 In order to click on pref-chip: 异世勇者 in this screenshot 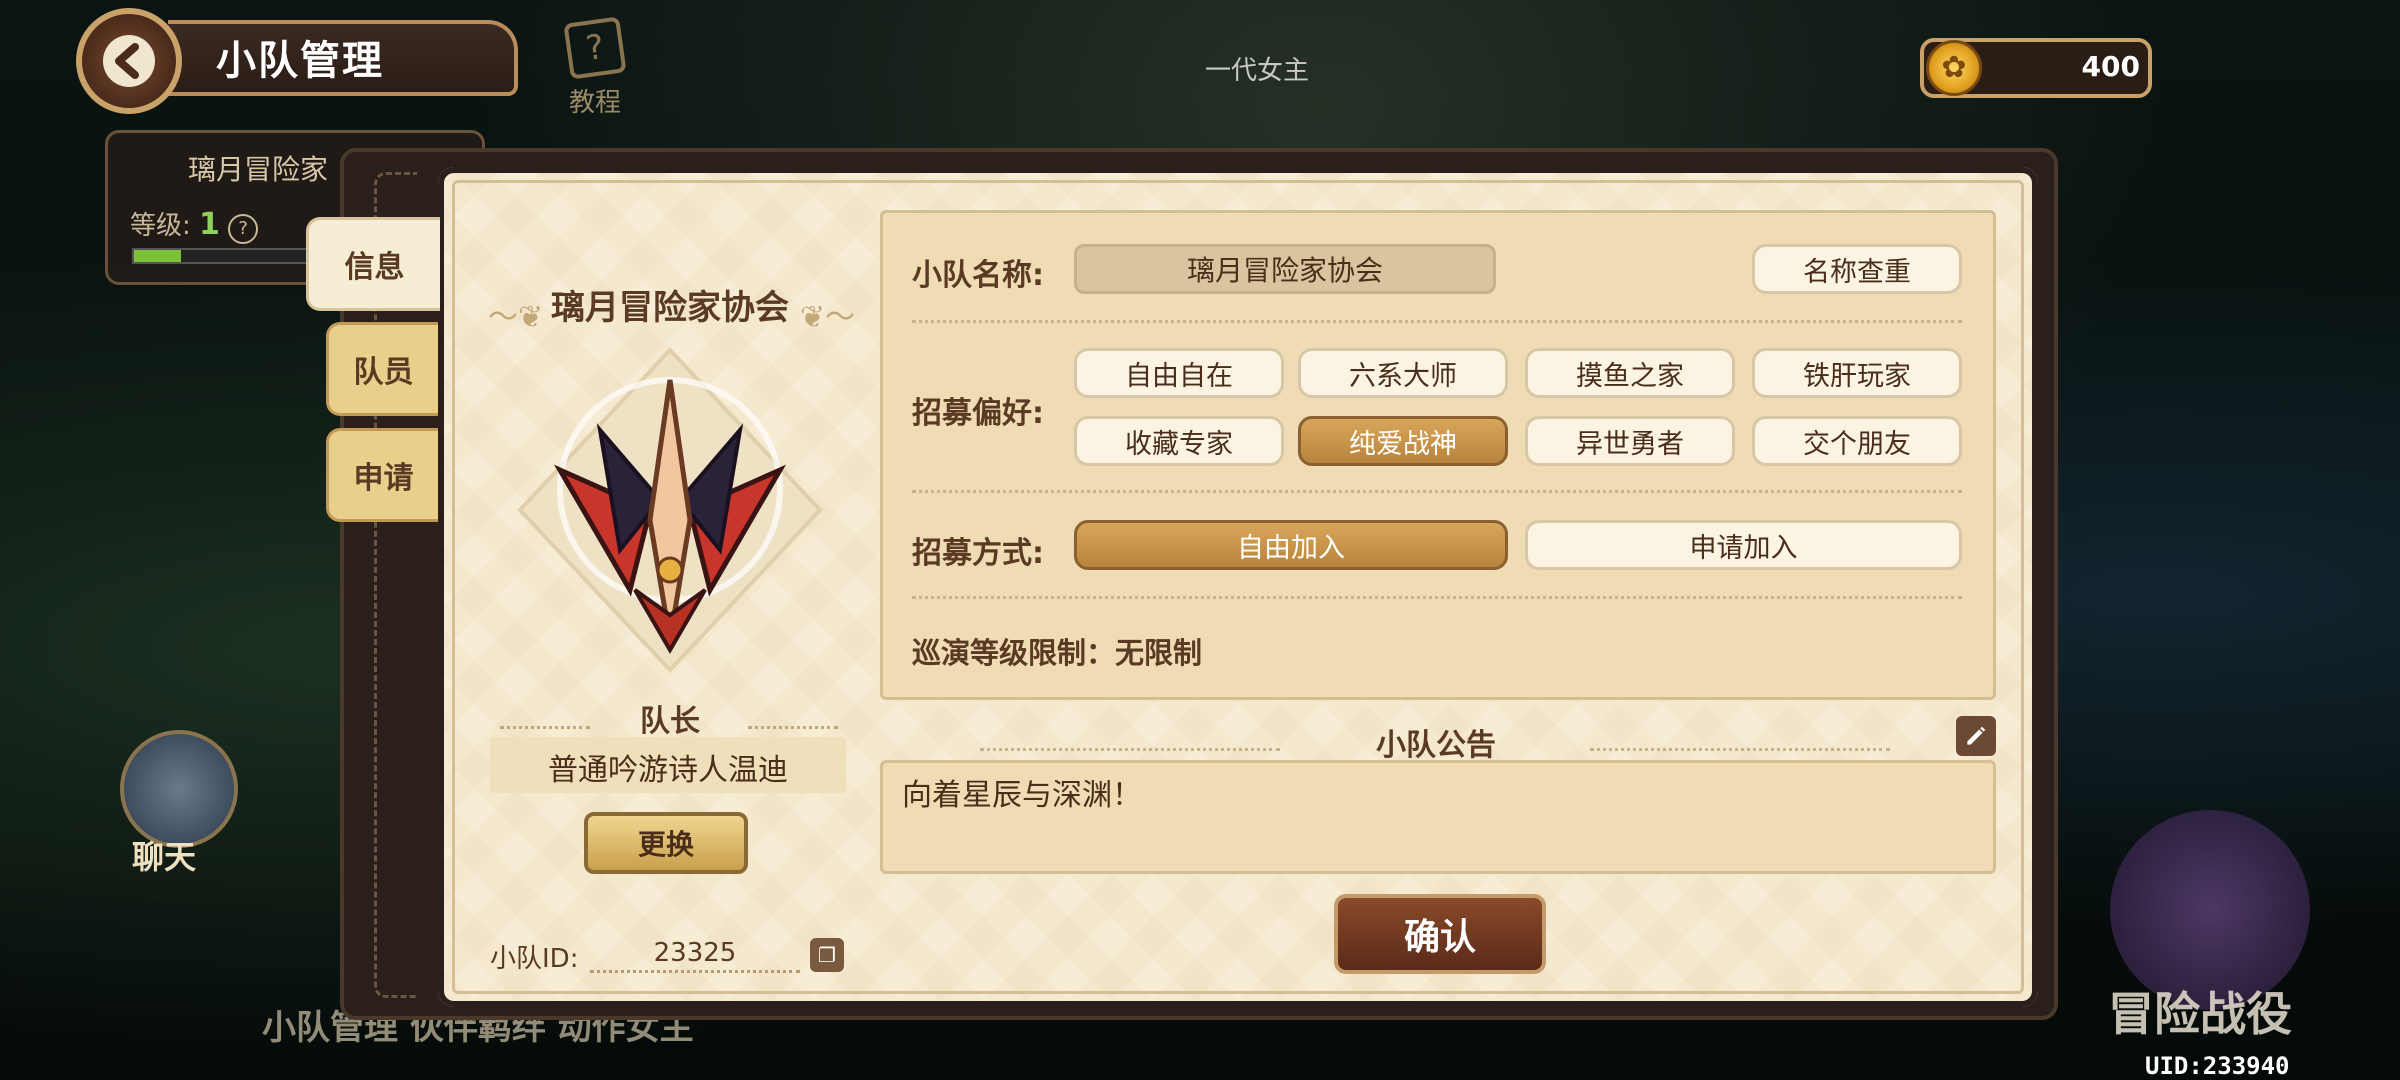, I will do `click(1630, 441)`.